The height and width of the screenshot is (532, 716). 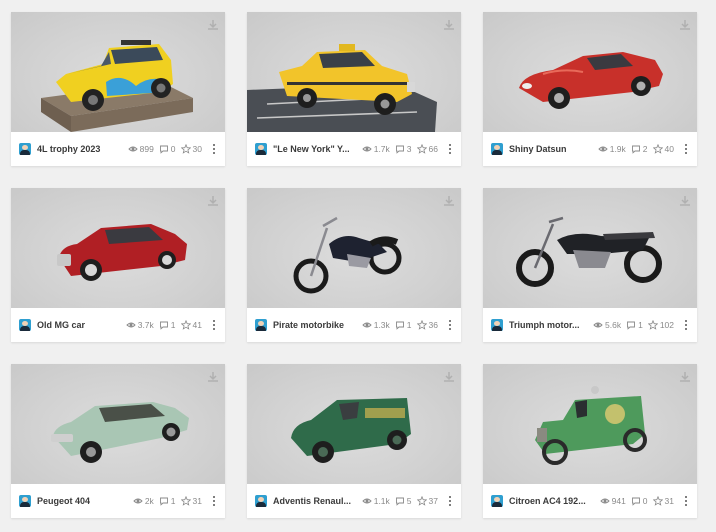 What do you see at coordinates (669, 149) in the screenshot?
I see `likes-value: 40` at bounding box center [669, 149].